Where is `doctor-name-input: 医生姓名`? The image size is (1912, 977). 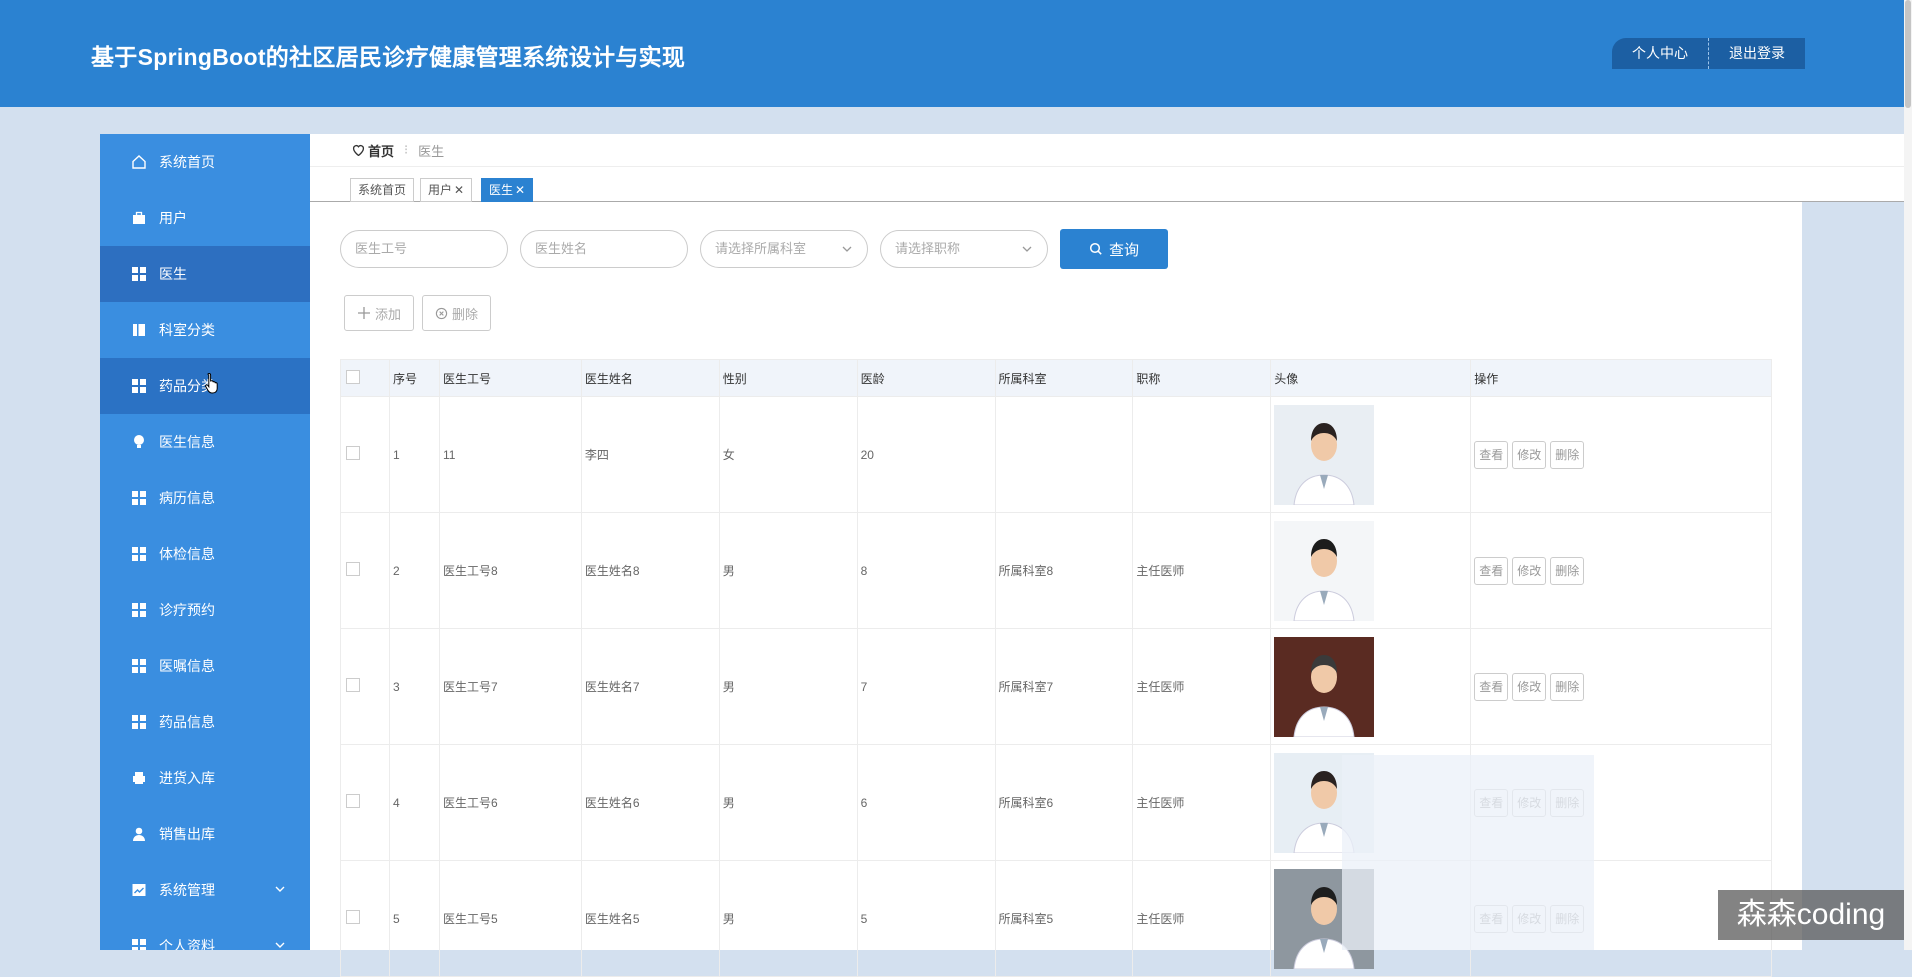
doctor-name-input: 医生姓名 is located at coordinates (604, 249).